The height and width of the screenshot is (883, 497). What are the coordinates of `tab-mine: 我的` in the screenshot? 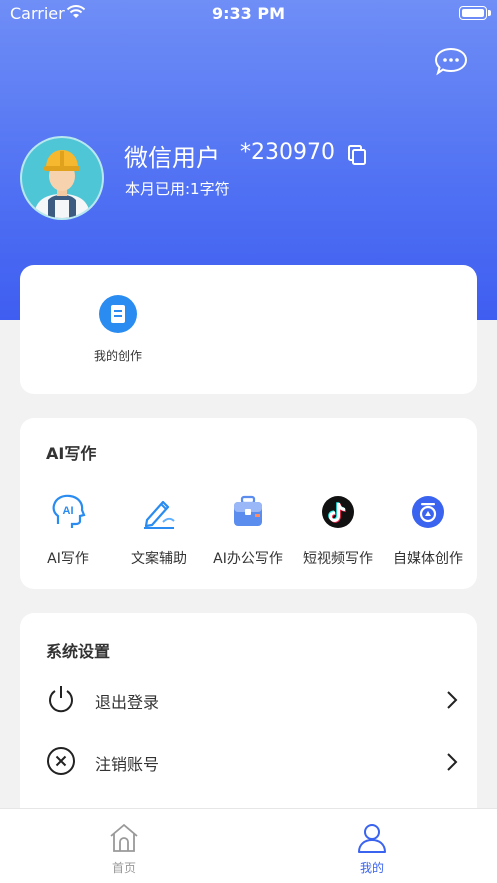 It's located at (372, 846).